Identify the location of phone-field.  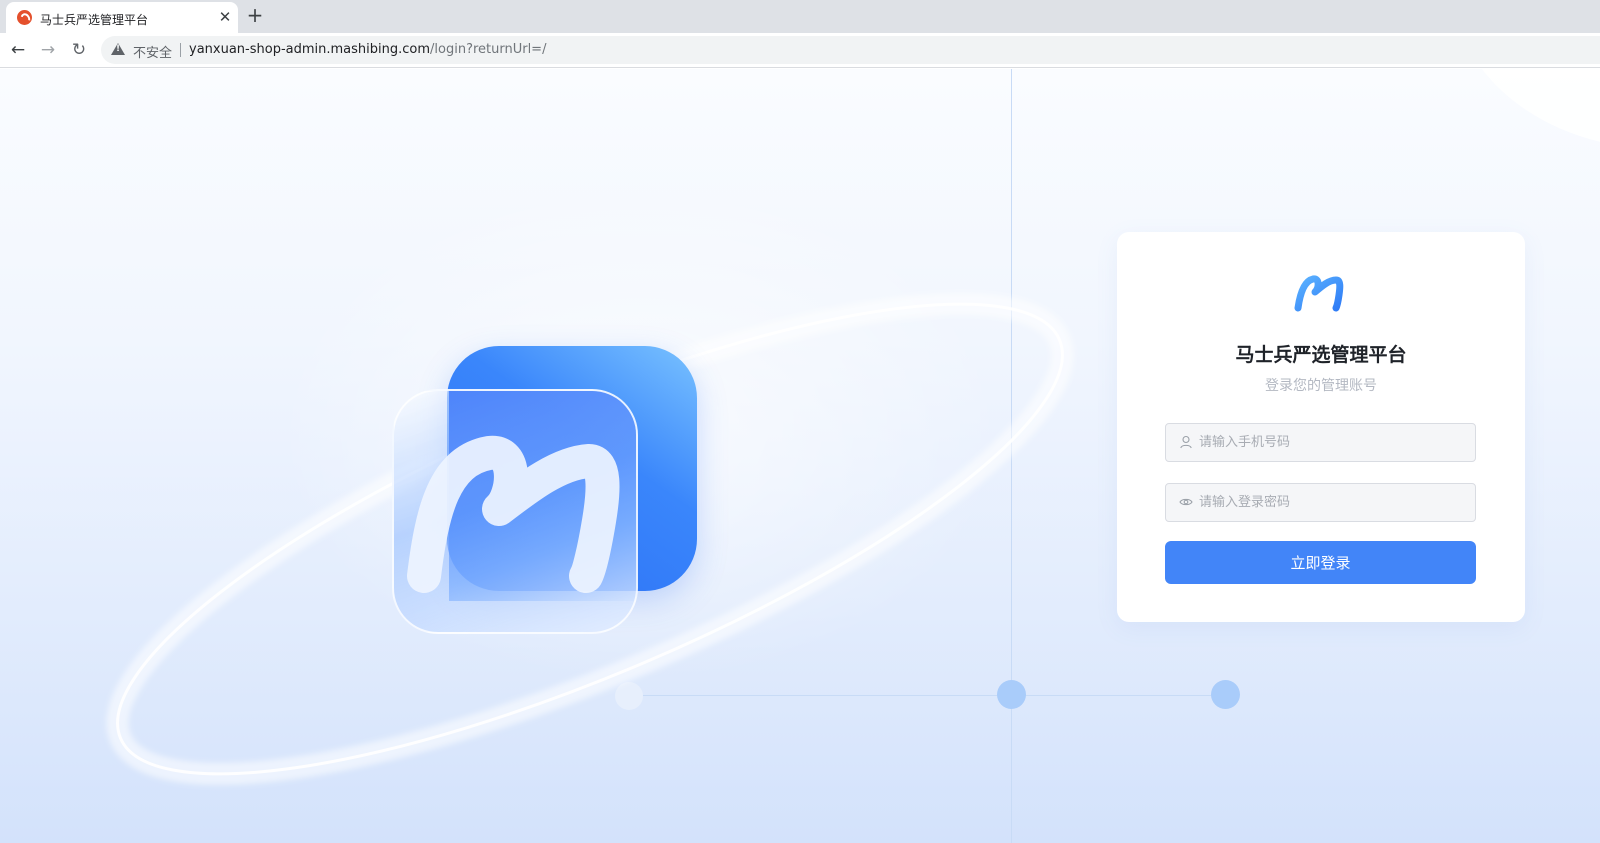
(1320, 442).